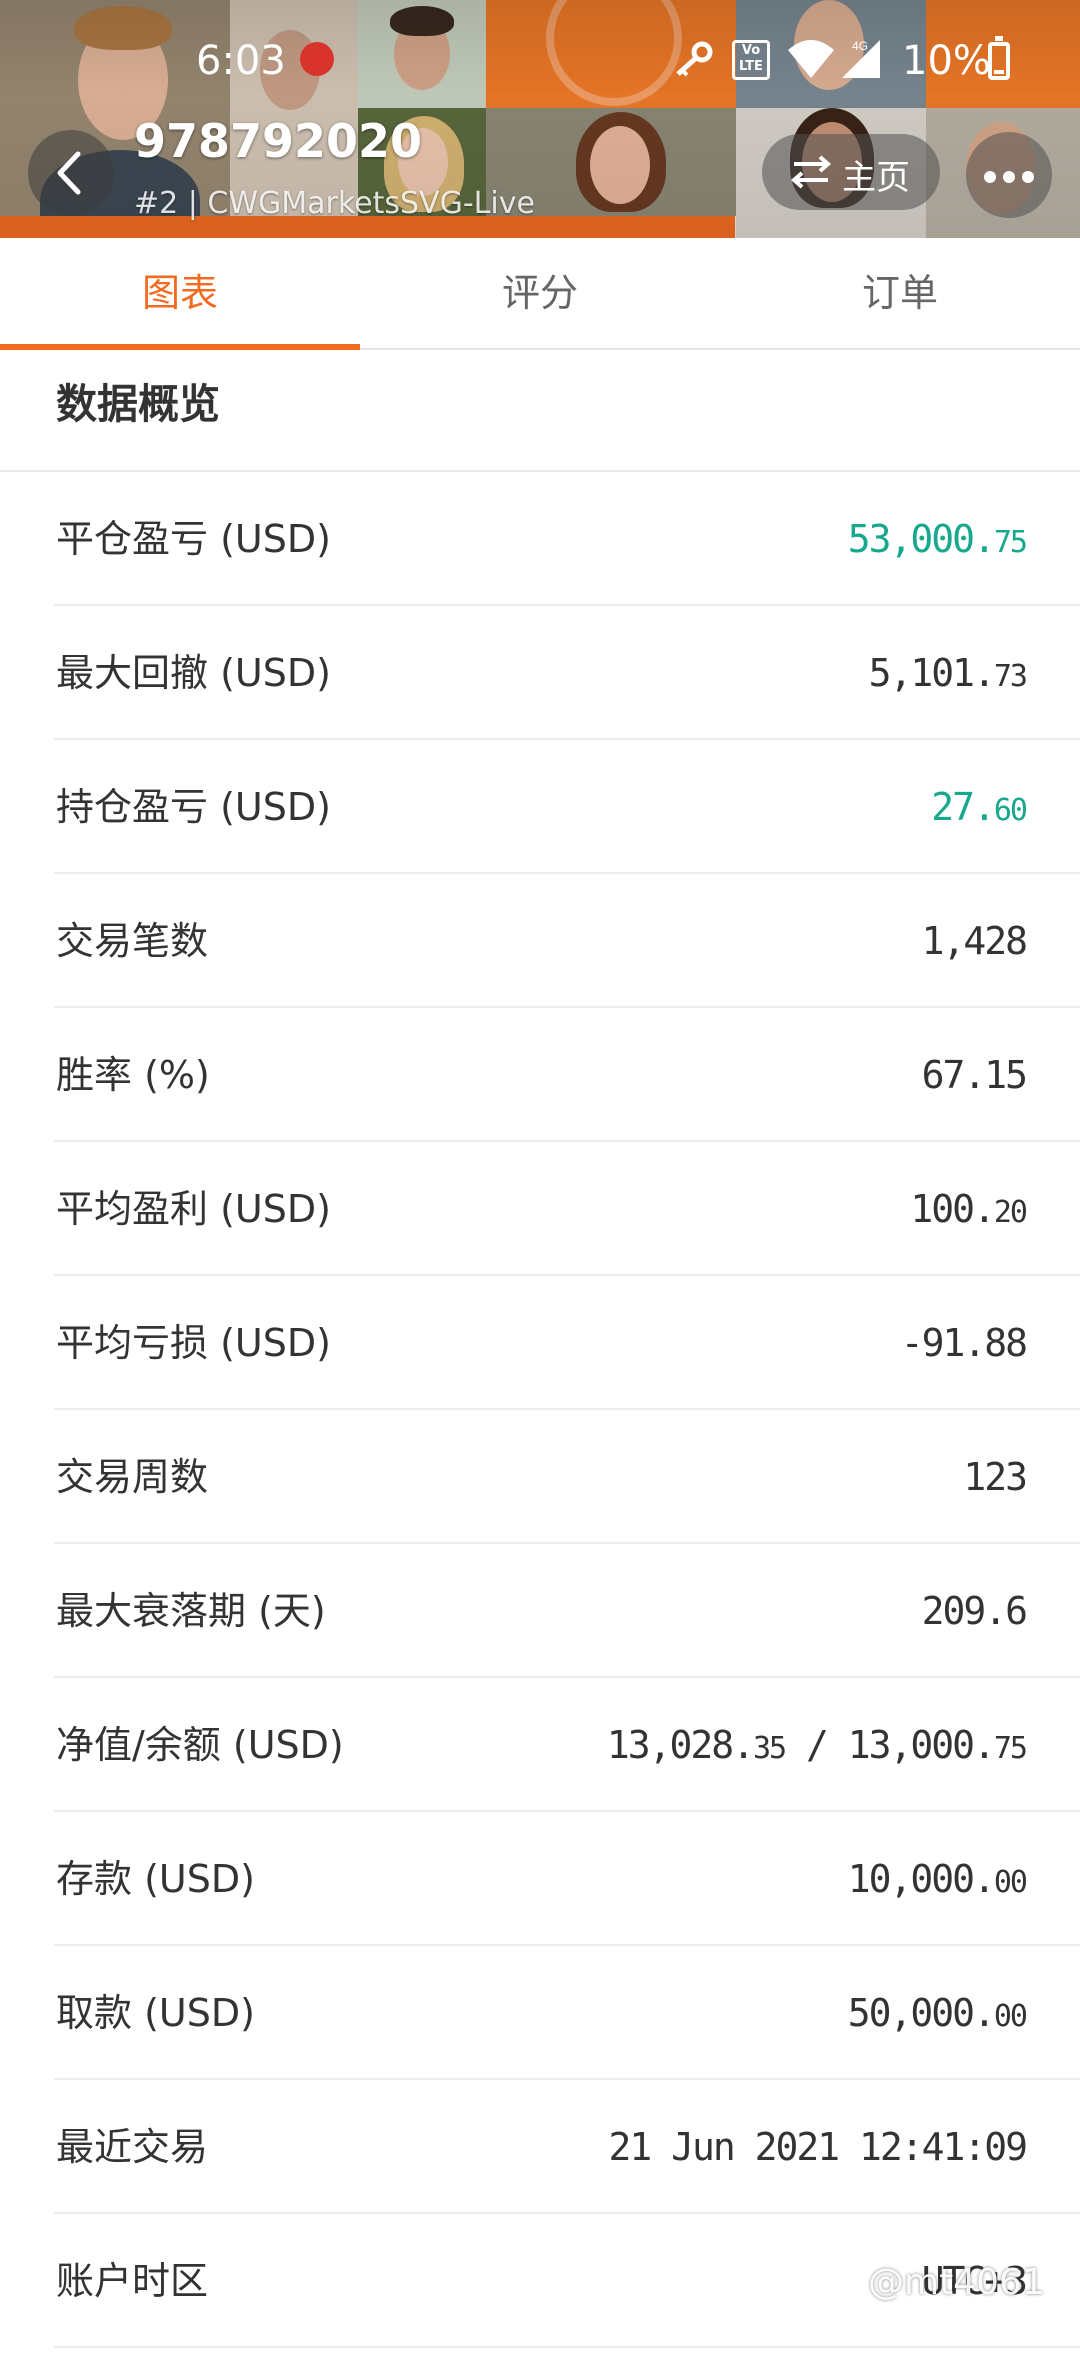 Image resolution: width=1080 pixels, height=2376 pixels. I want to click on key-icon, so click(694, 59).